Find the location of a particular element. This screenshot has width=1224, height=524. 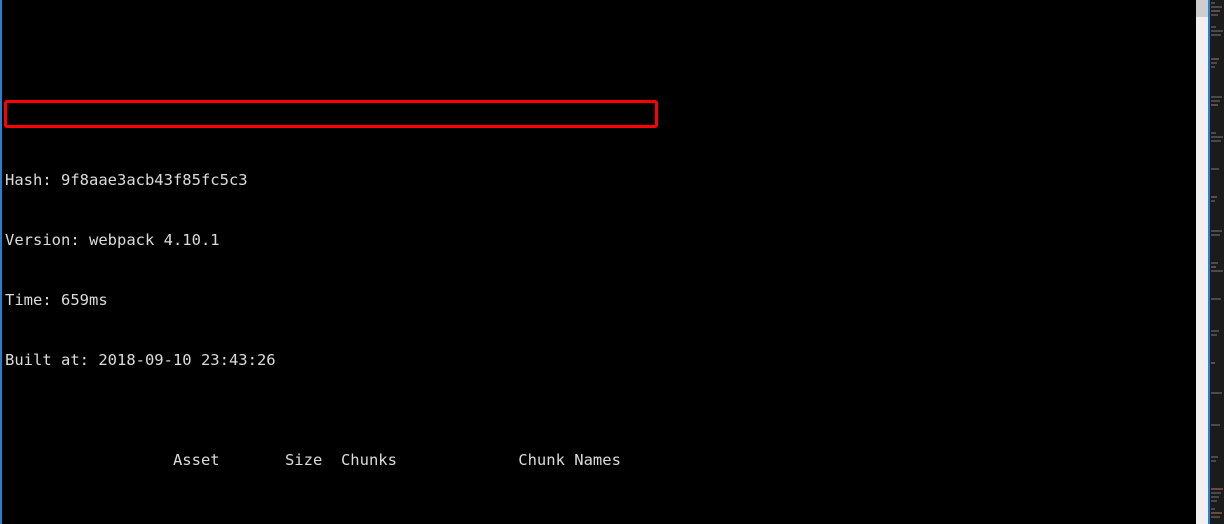

vertical-scrollbar is located at coordinates (1202, 262).